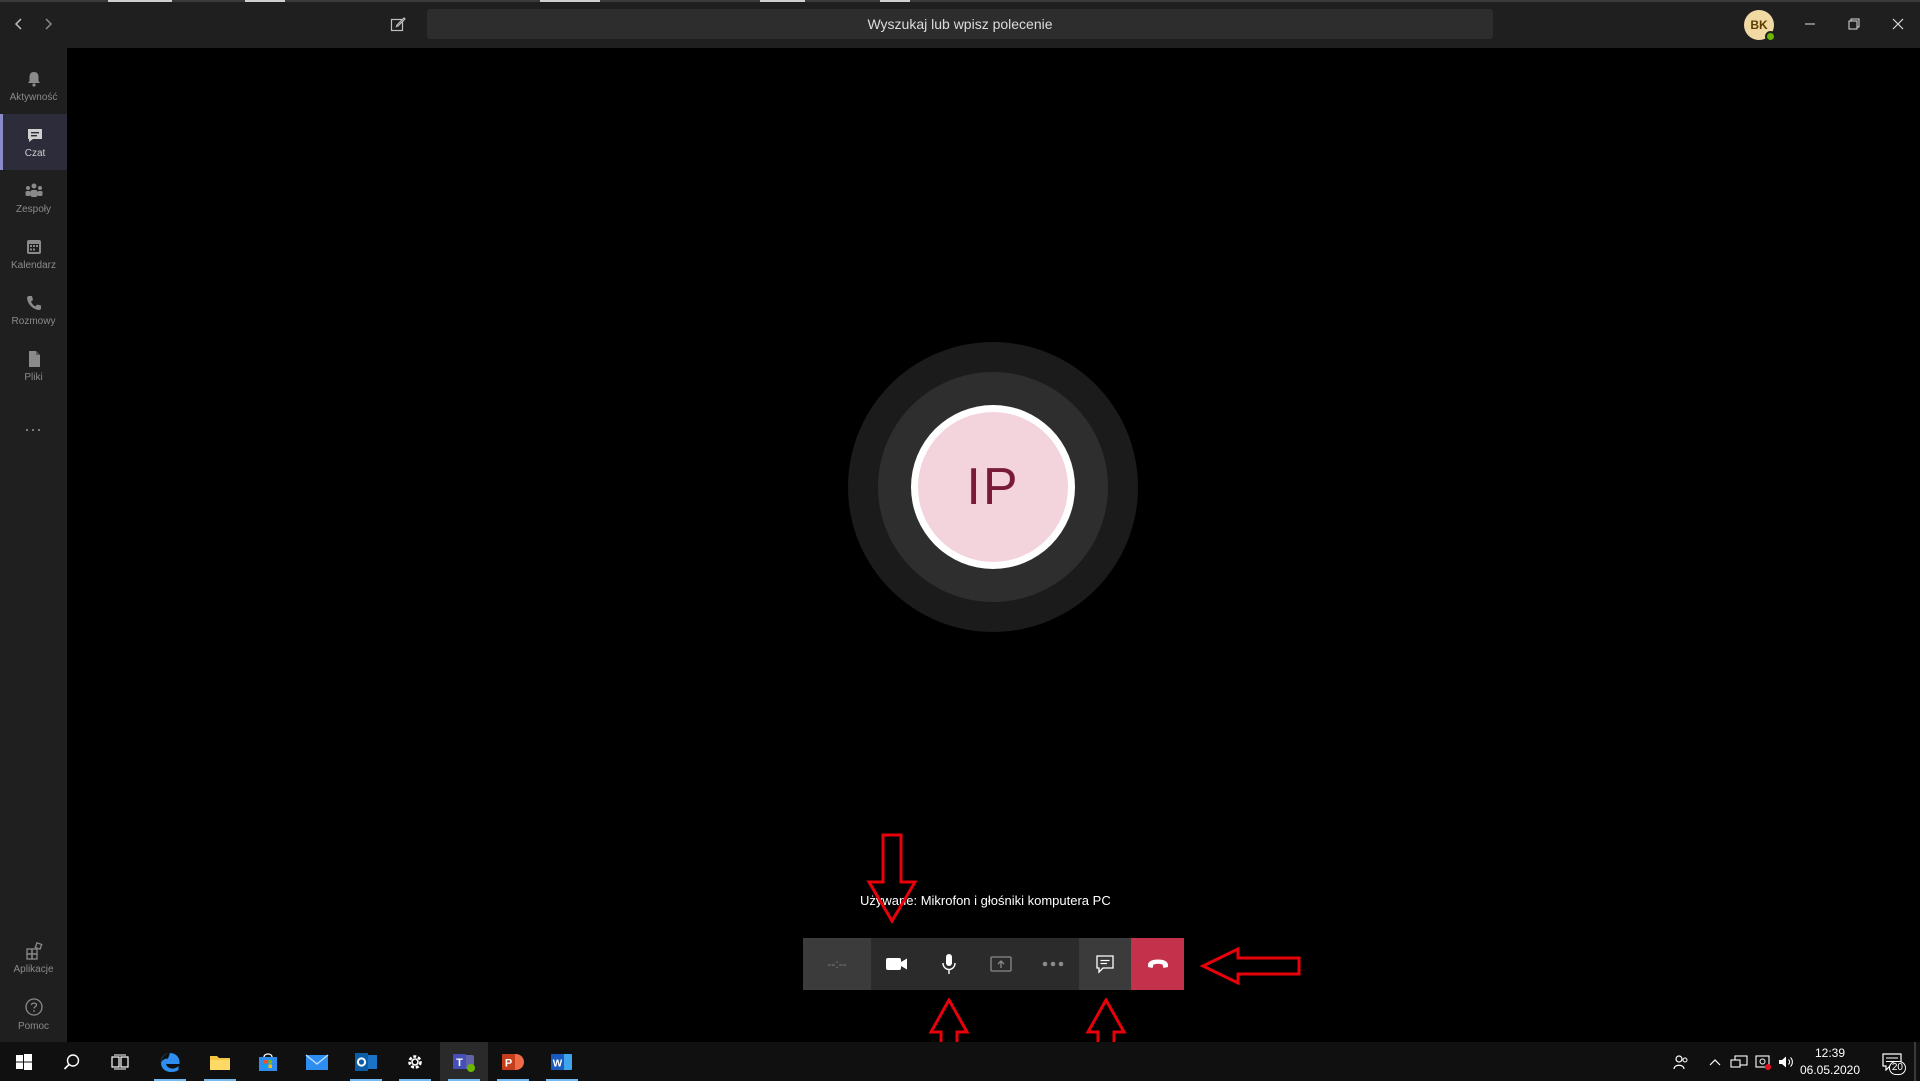 This screenshot has width=1920, height=1081. Describe the element at coordinates (1915, 1061) in the screenshot. I see `show-desktop-button` at that location.